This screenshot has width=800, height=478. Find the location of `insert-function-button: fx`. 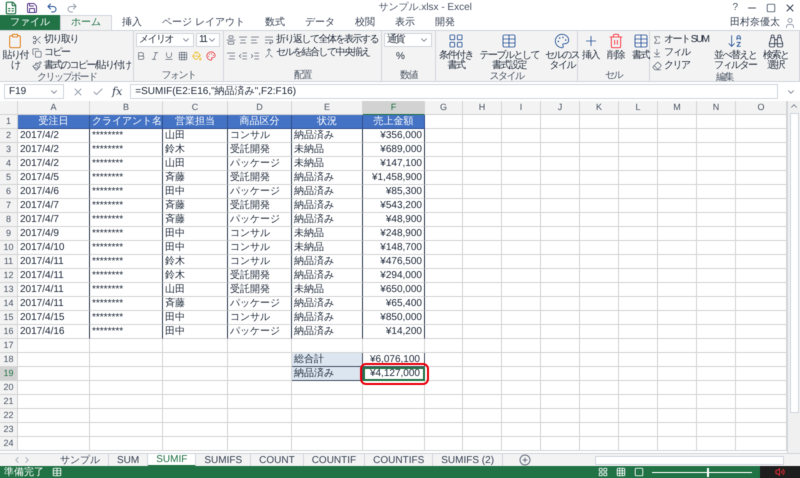

insert-function-button: fx is located at coordinates (117, 91).